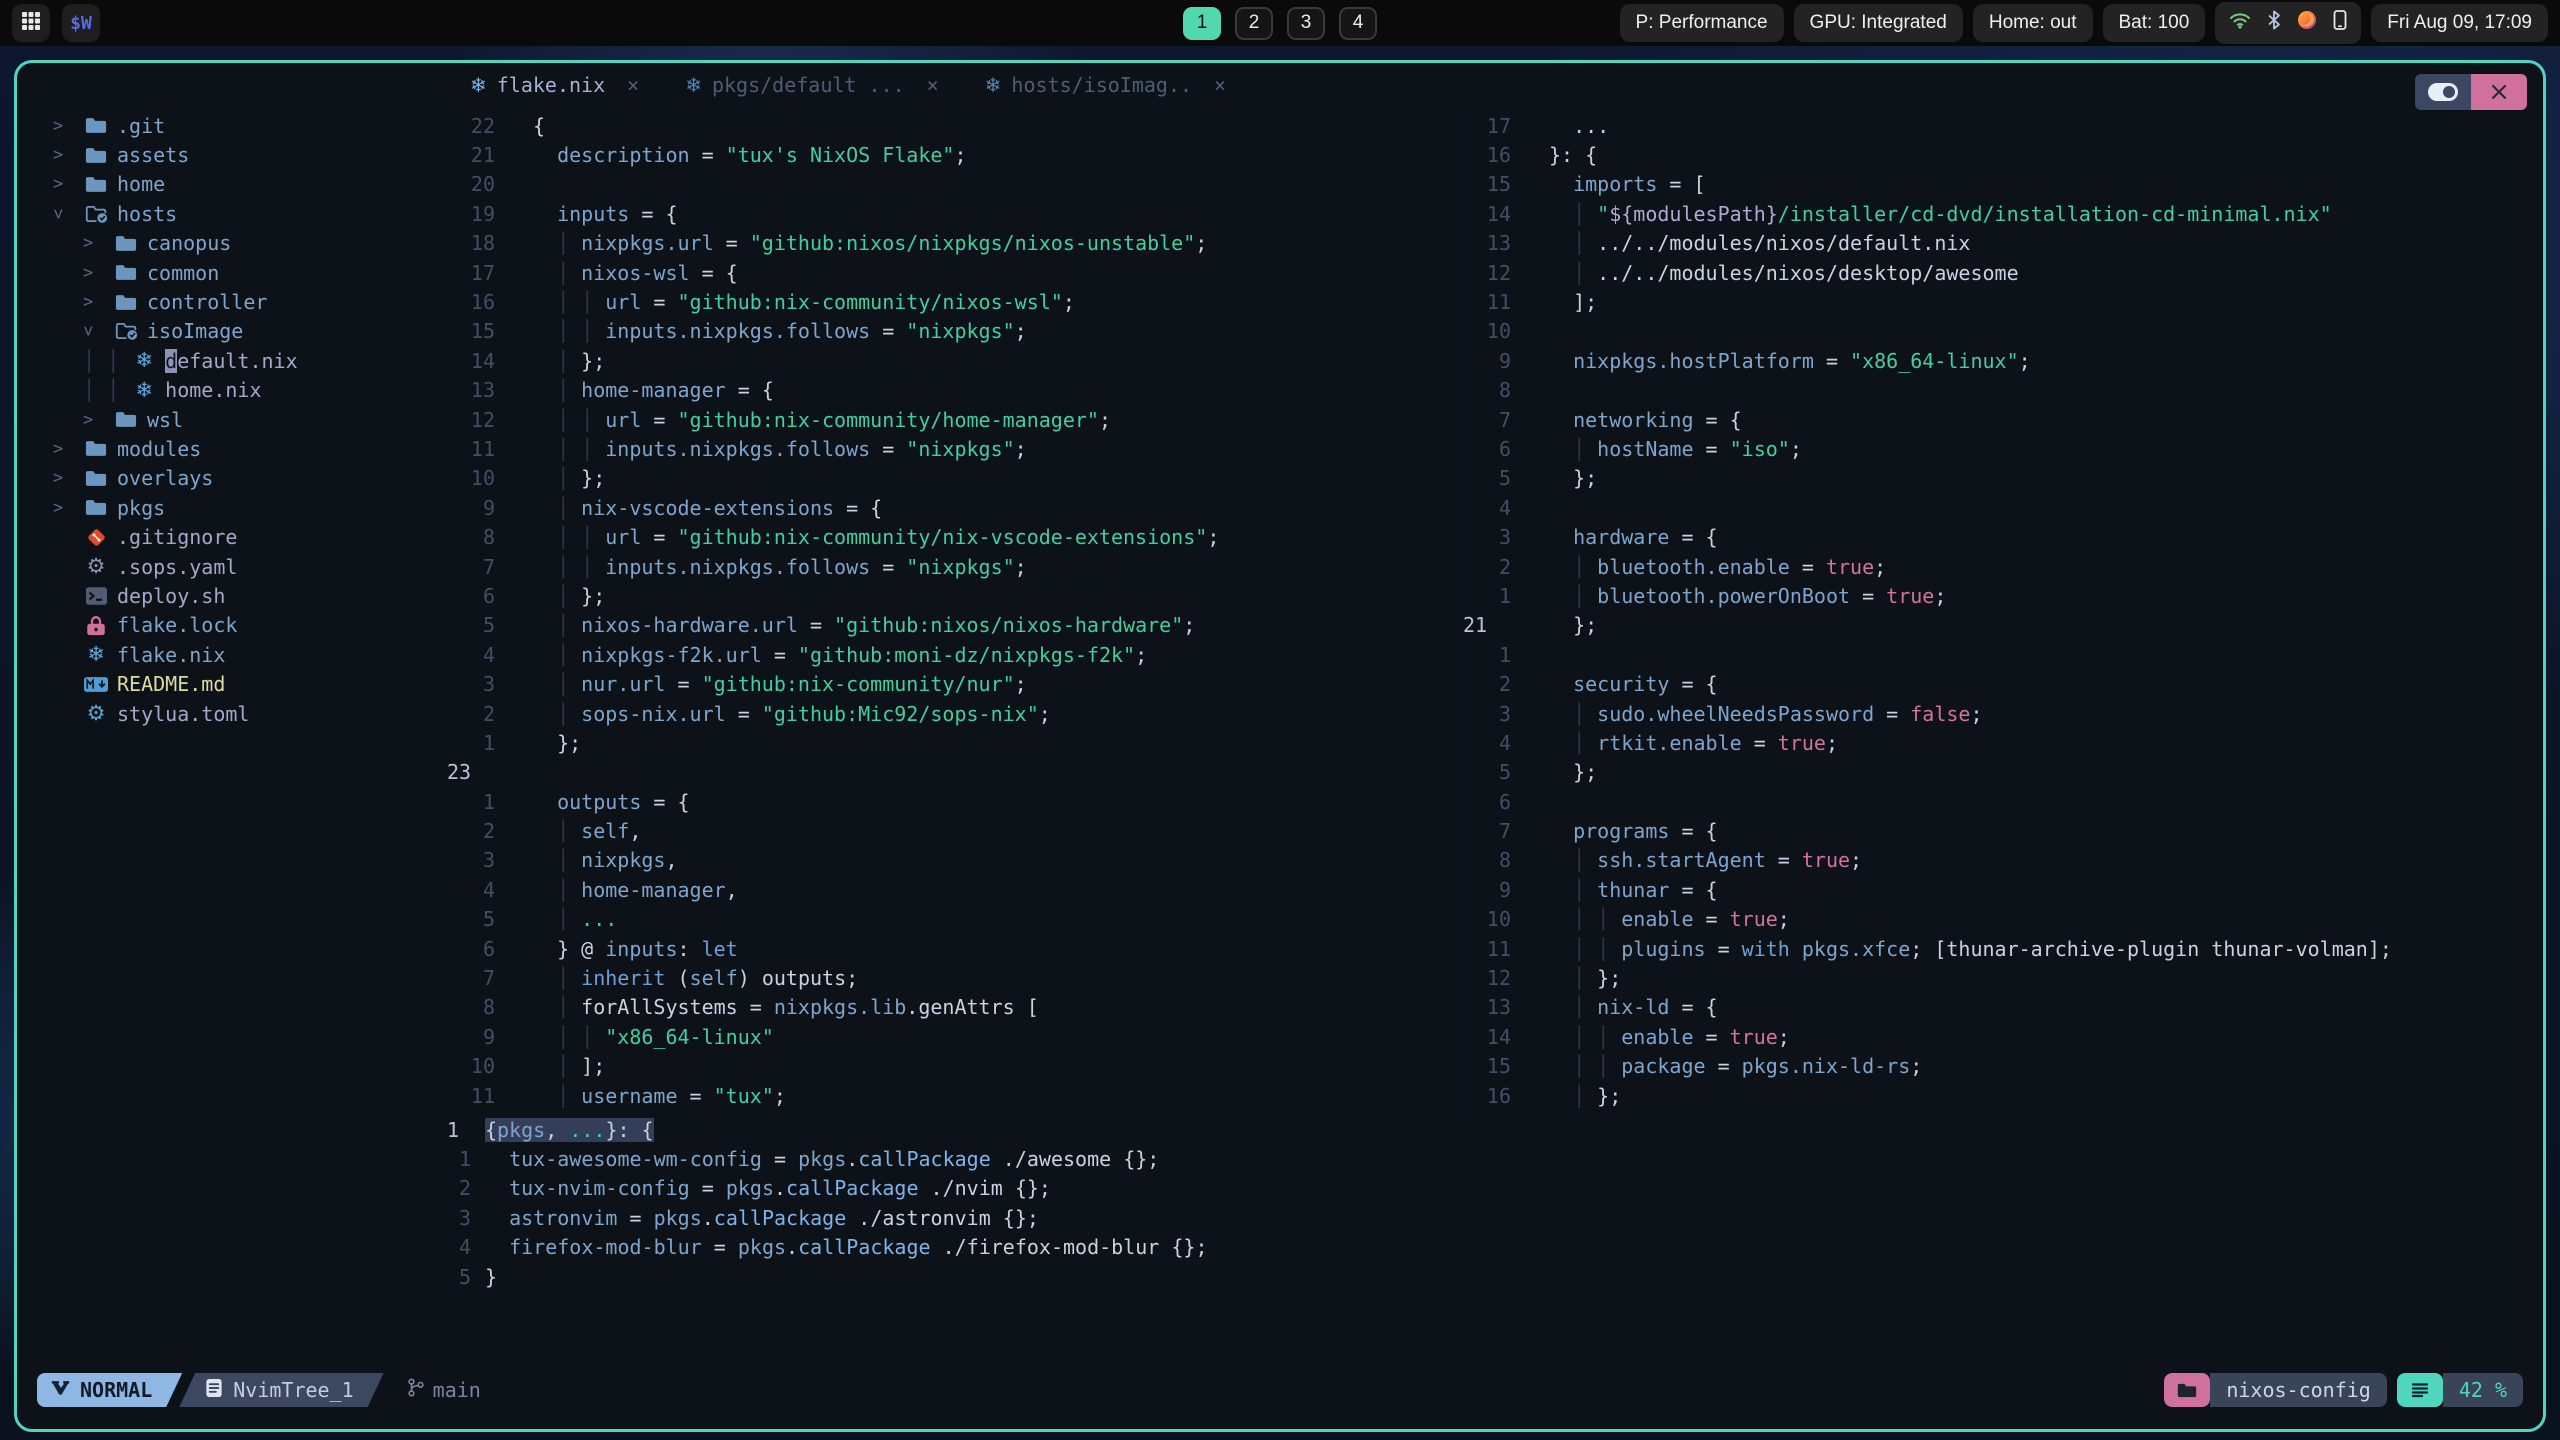  What do you see at coordinates (2499, 92) in the screenshot?
I see `window-close-button: ×` at bounding box center [2499, 92].